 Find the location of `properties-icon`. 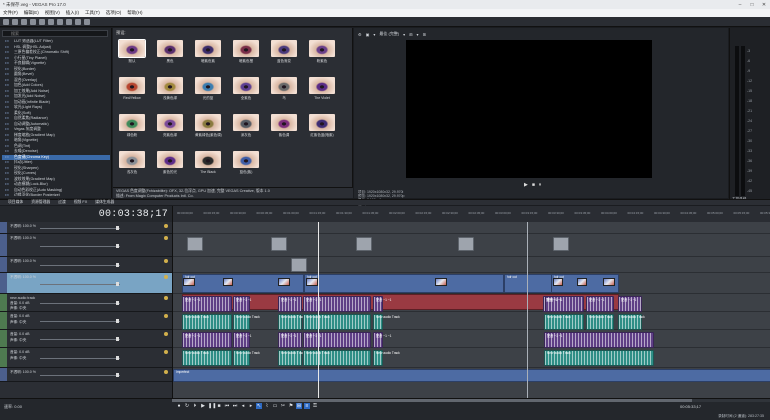

properties-icon is located at coordinates (42, 21).